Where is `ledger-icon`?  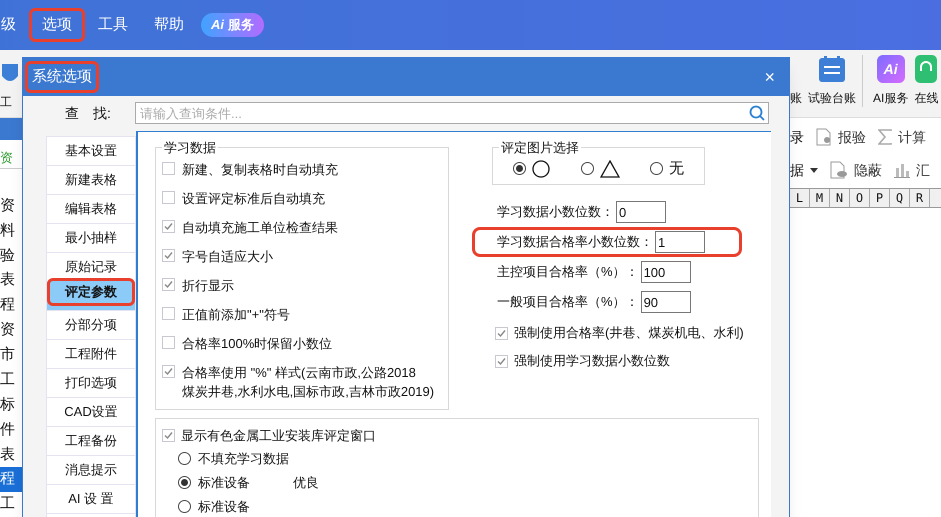
ledger-icon is located at coordinates (832, 69).